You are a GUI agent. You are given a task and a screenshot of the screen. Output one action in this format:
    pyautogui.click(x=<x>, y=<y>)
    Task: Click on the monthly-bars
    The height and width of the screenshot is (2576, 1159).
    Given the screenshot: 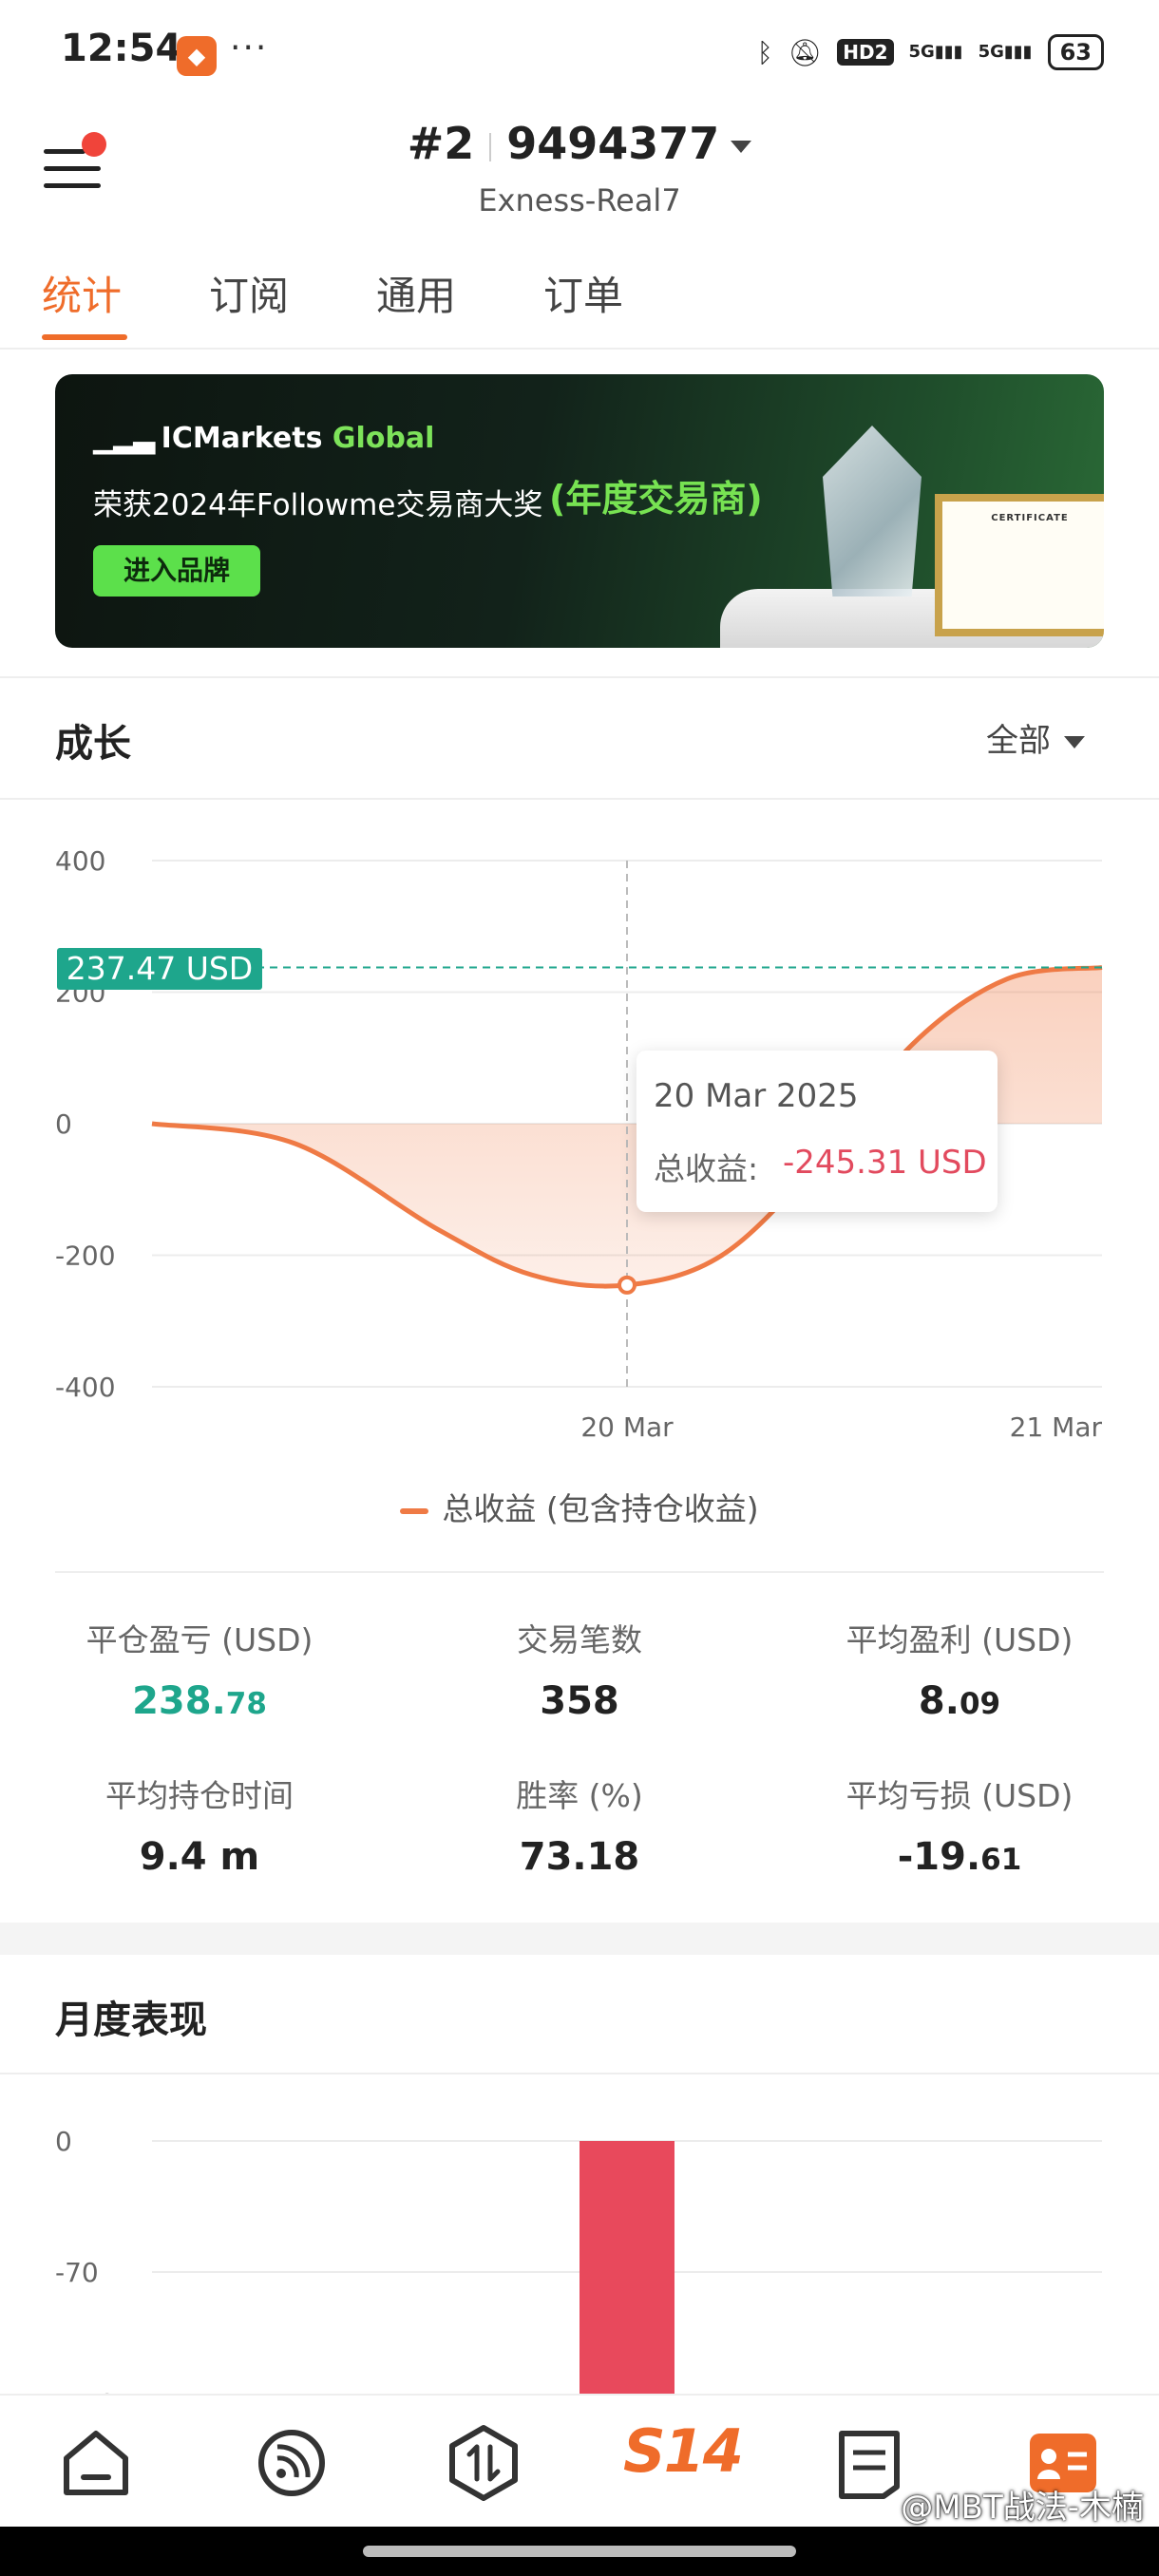 What is the action you would take?
    pyautogui.click(x=627, y=2267)
    